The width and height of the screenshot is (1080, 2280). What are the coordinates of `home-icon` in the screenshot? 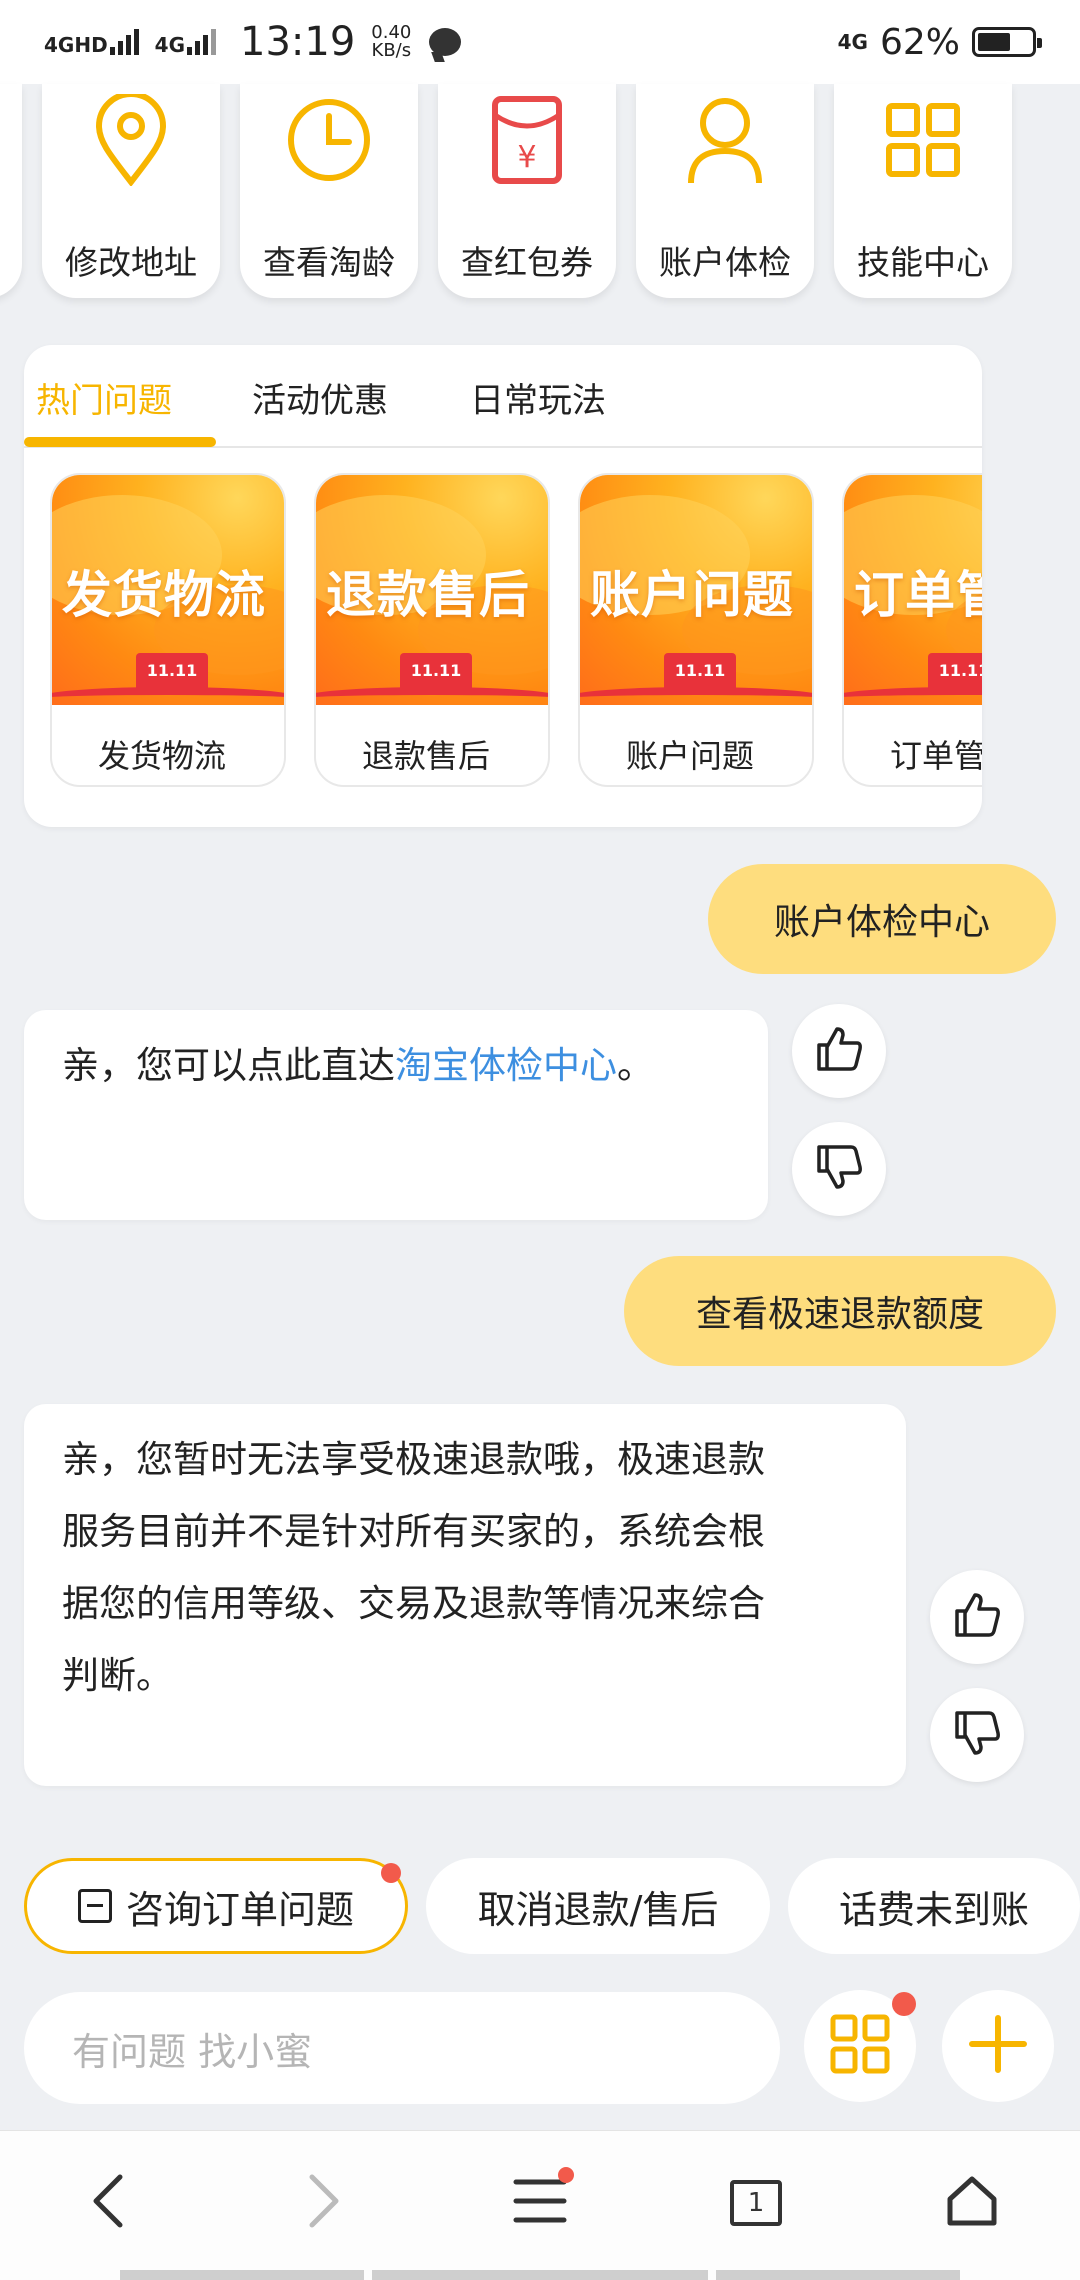 It's located at (972, 2203).